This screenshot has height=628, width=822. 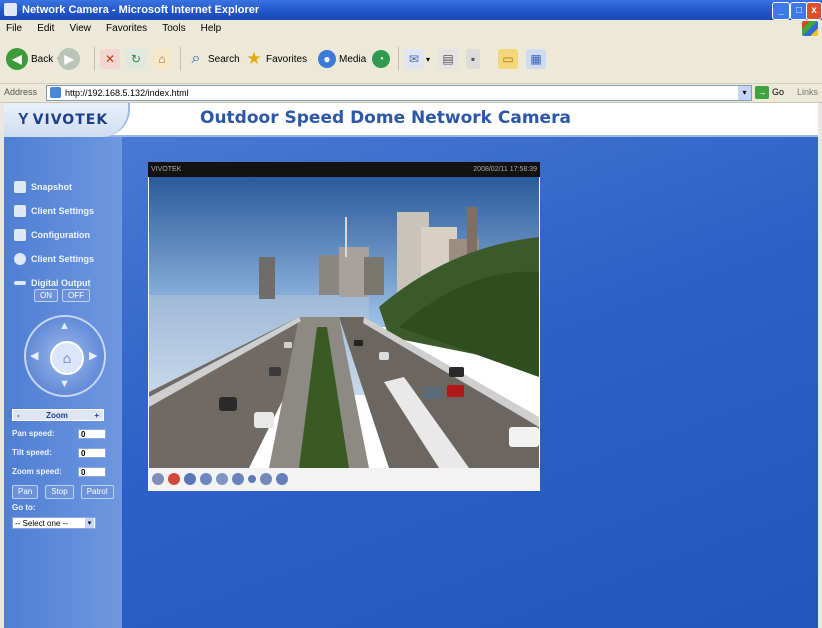 I want to click on home-icon: ⌂, so click(x=162, y=59).